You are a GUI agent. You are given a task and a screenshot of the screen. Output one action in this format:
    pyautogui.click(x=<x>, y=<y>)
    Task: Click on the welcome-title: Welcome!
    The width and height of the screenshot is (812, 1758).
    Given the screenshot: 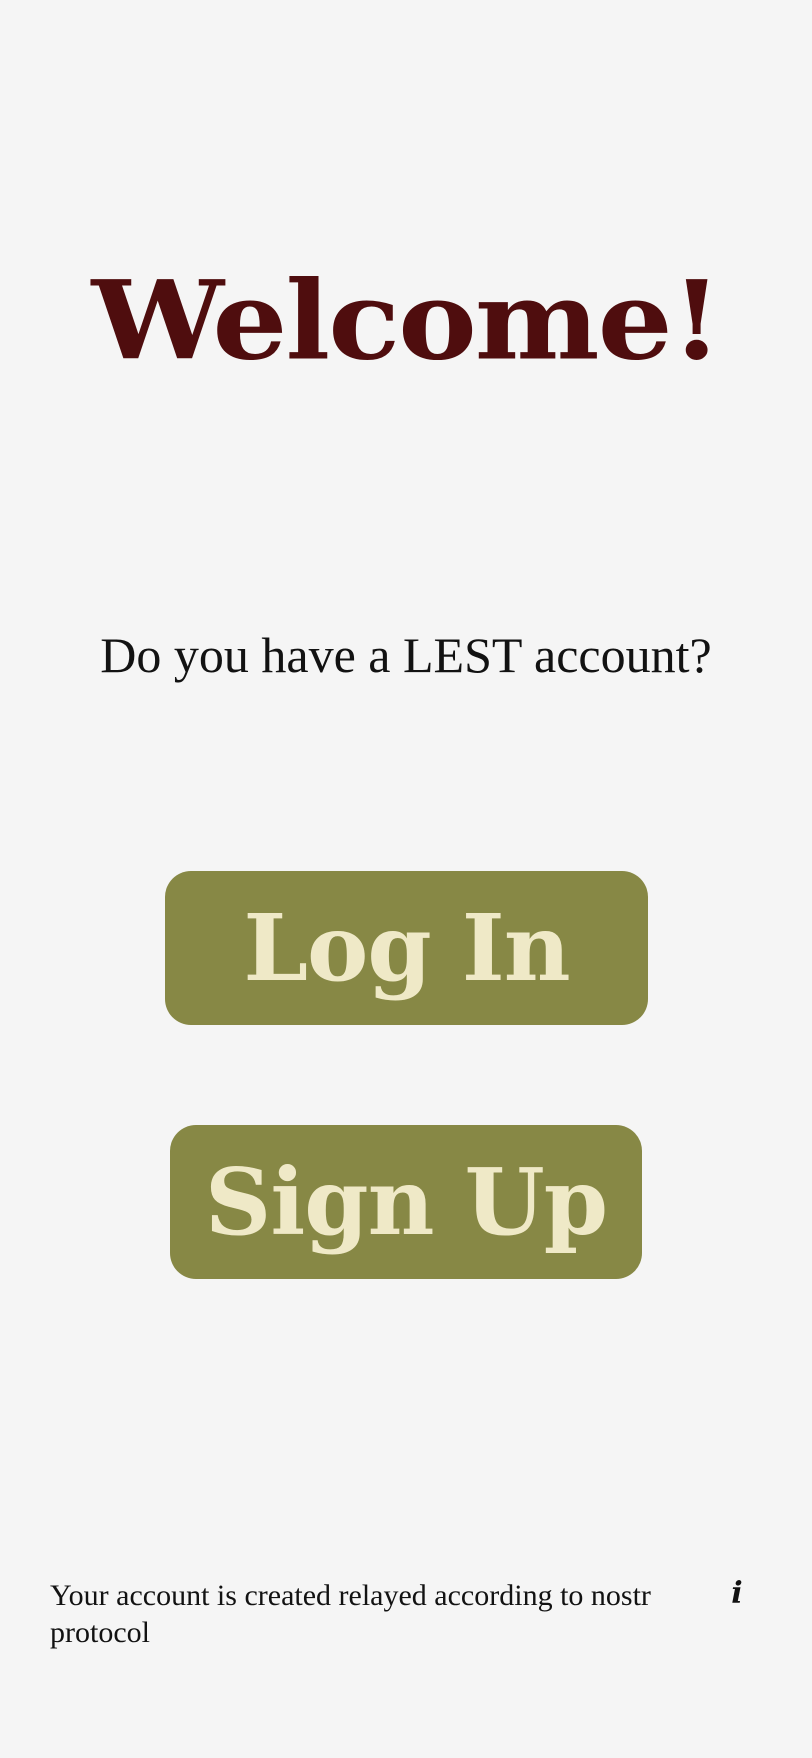 What is the action you would take?
    pyautogui.click(x=406, y=320)
    